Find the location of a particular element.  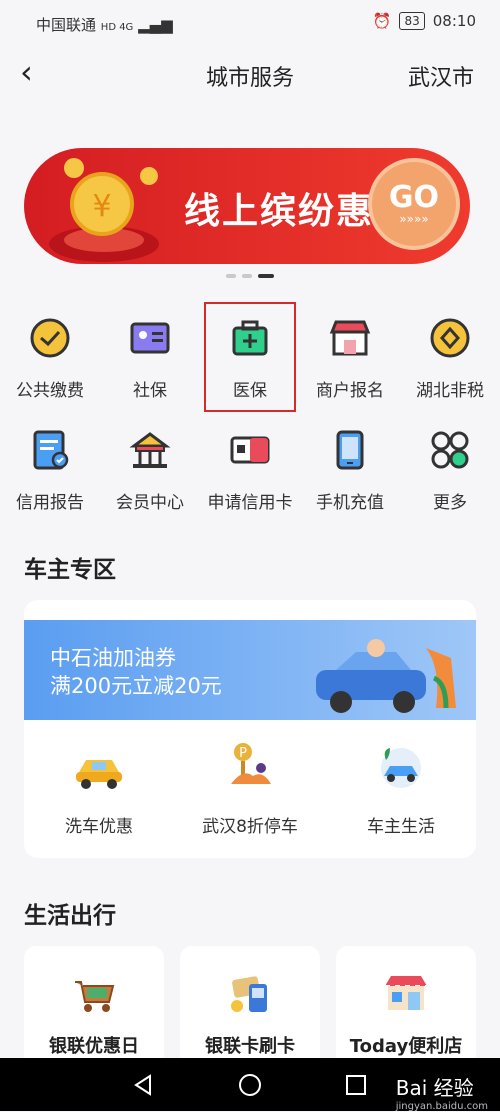

car-illustration-icon is located at coordinates (386, 676).